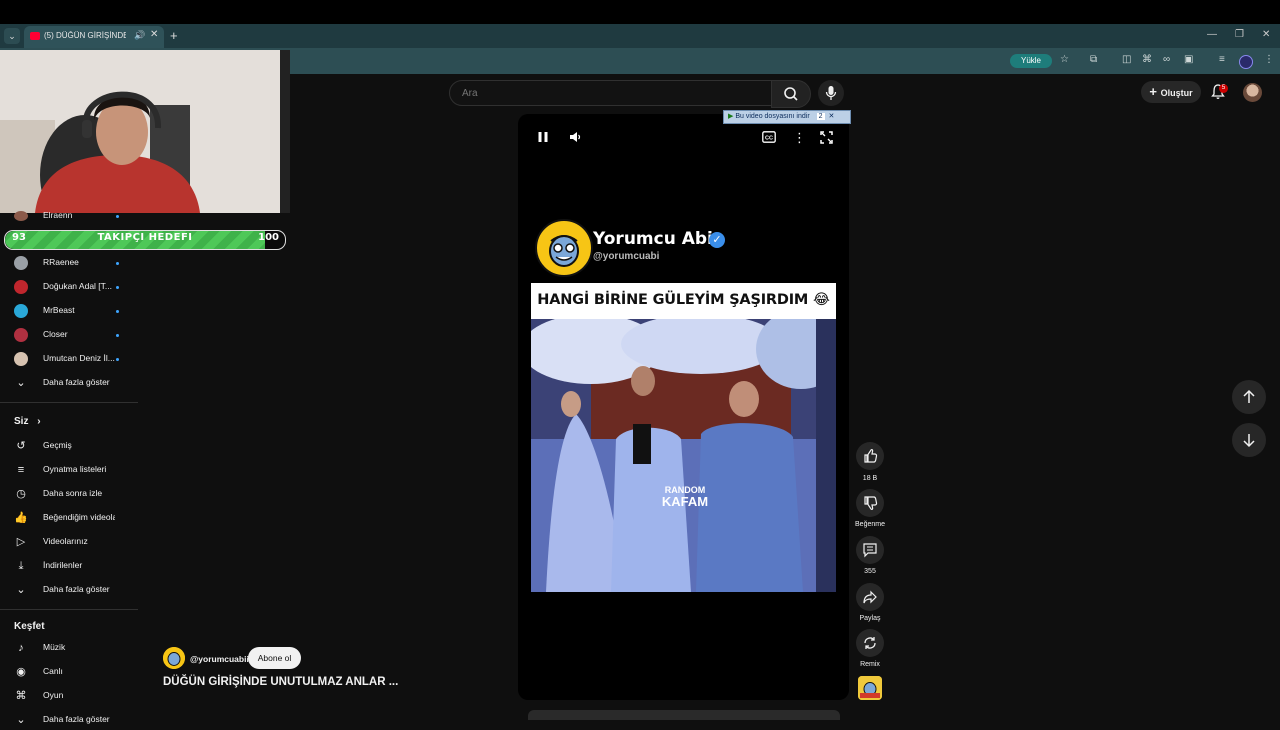 The height and width of the screenshot is (730, 1280). I want to click on notification-badge: 5, so click(1223, 88).